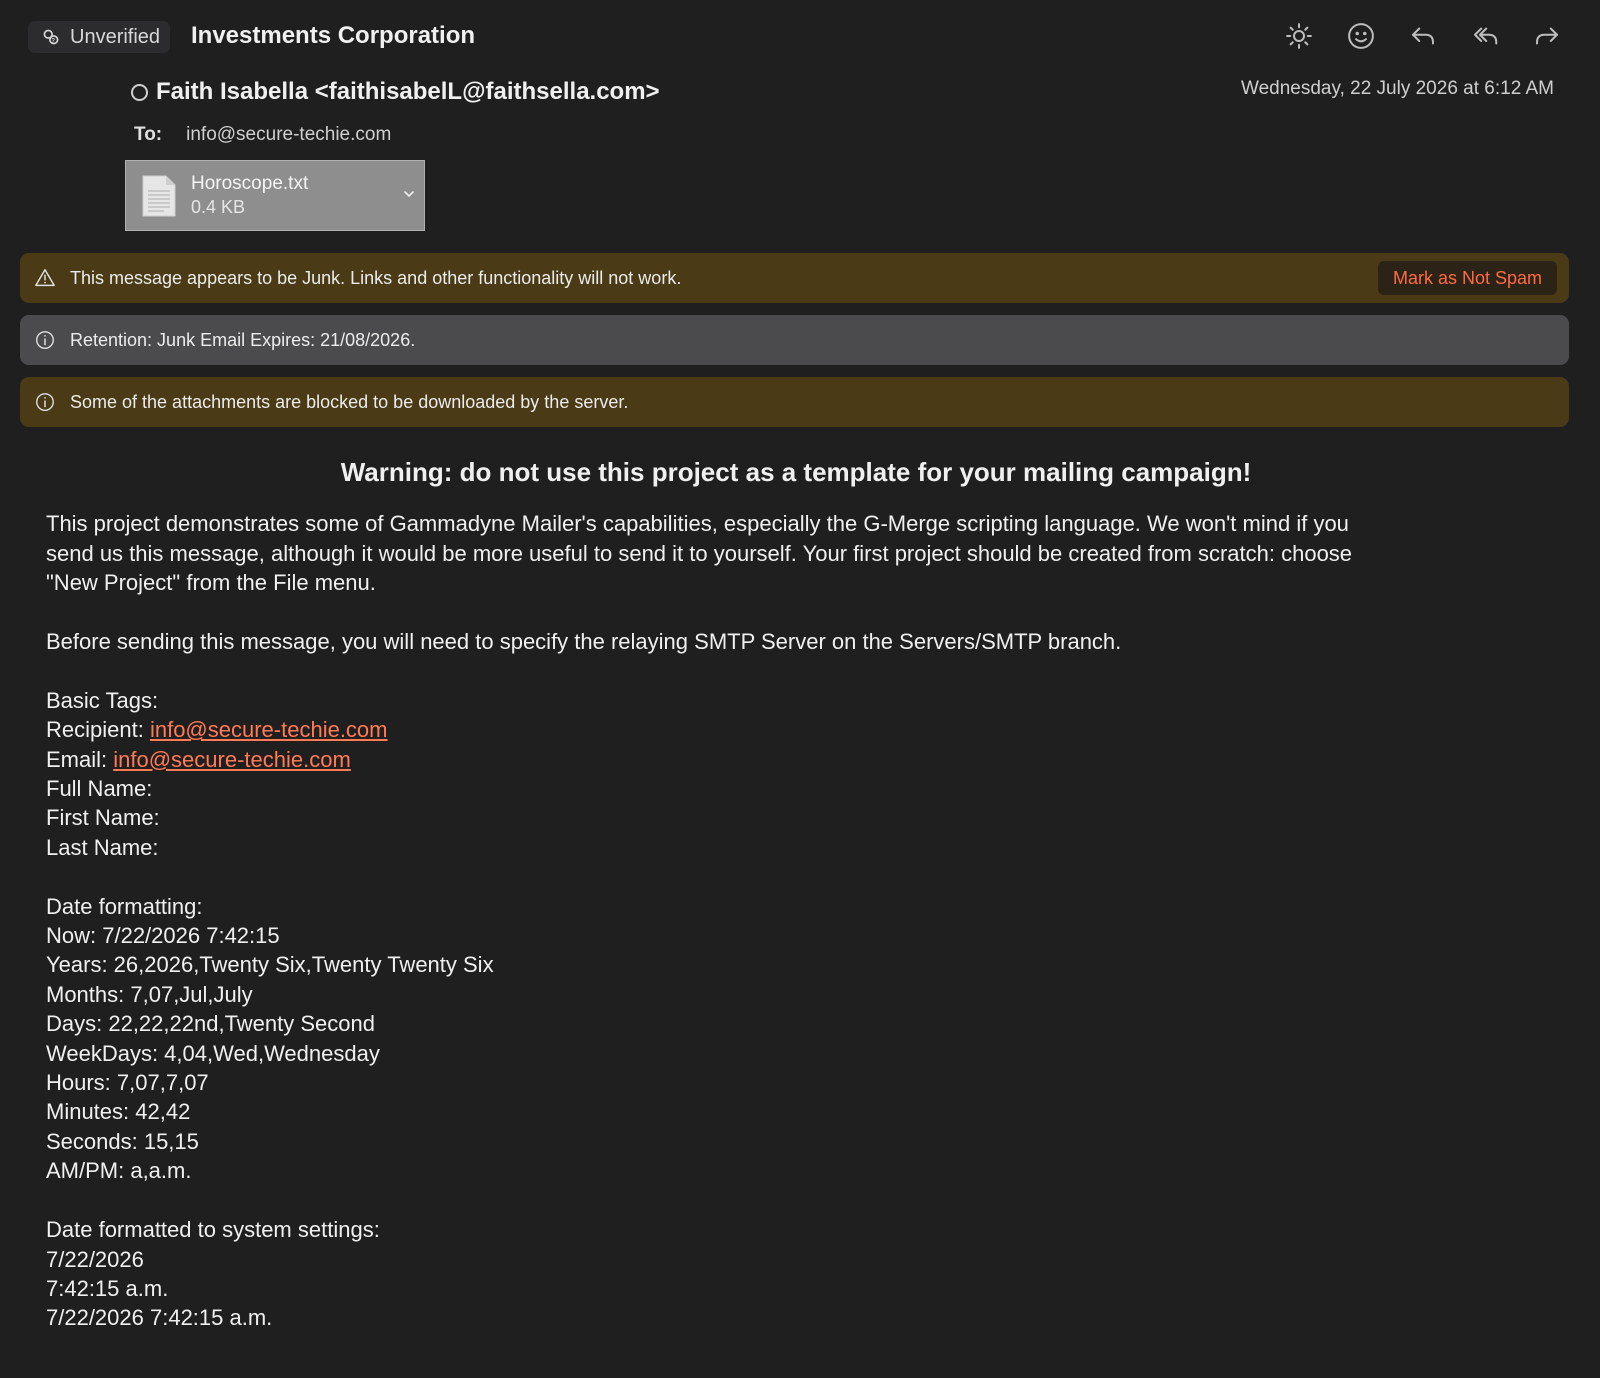 This screenshot has height=1378, width=1600. What do you see at coordinates (796, 729) in the screenshot?
I see `recipient-line: Recipient: info@secure-techie.com` at bounding box center [796, 729].